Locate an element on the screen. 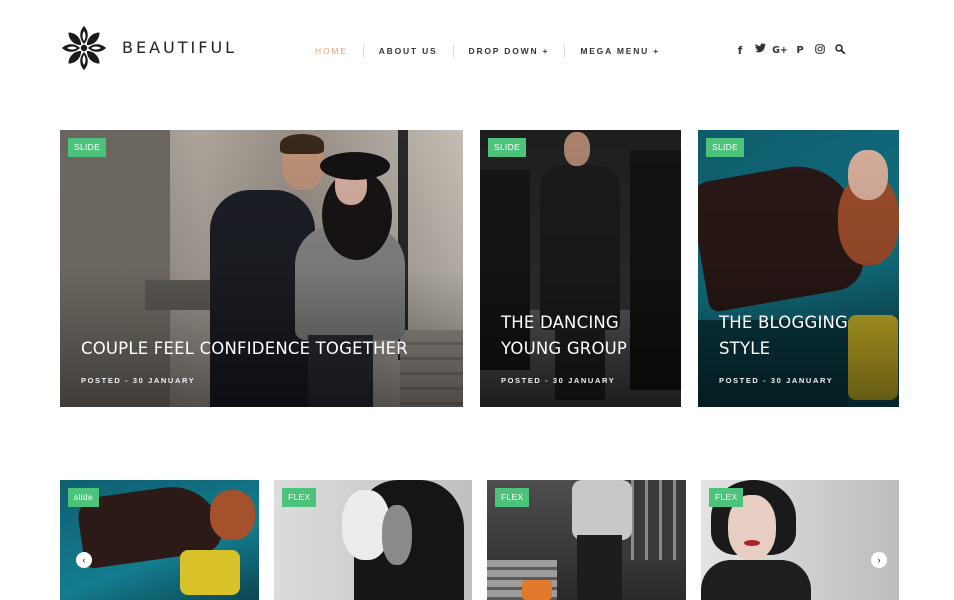 Image resolution: width=954 pixels, height=600 pixels. orange-bag is located at coordinates (537, 590).